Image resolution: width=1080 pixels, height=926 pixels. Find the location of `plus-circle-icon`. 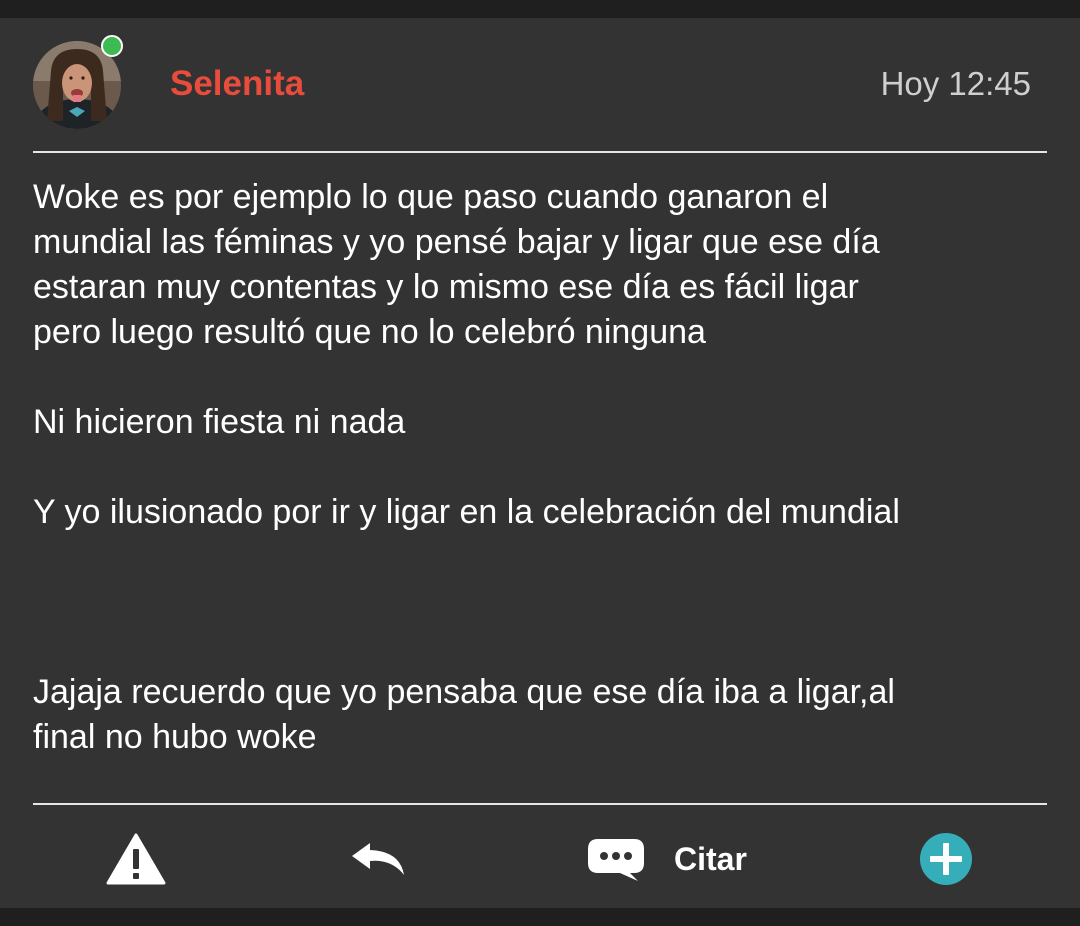

plus-circle-icon is located at coordinates (946, 859).